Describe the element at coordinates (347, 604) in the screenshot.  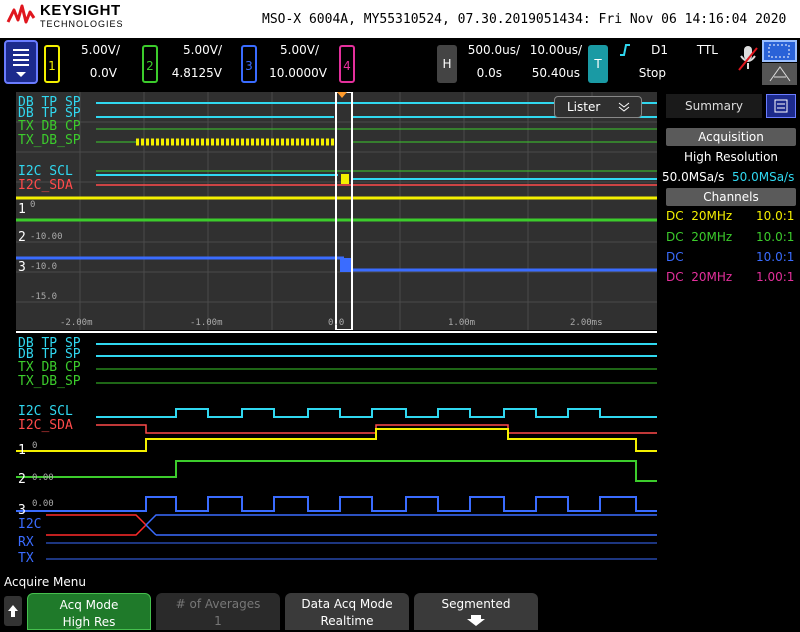
I see `data-acq-label: Data Acq Mode` at that location.